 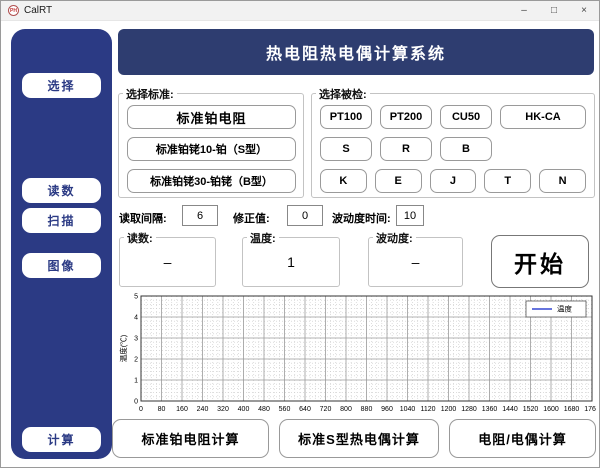 I want to click on x-tick-label: 1120, so click(x=427, y=409).